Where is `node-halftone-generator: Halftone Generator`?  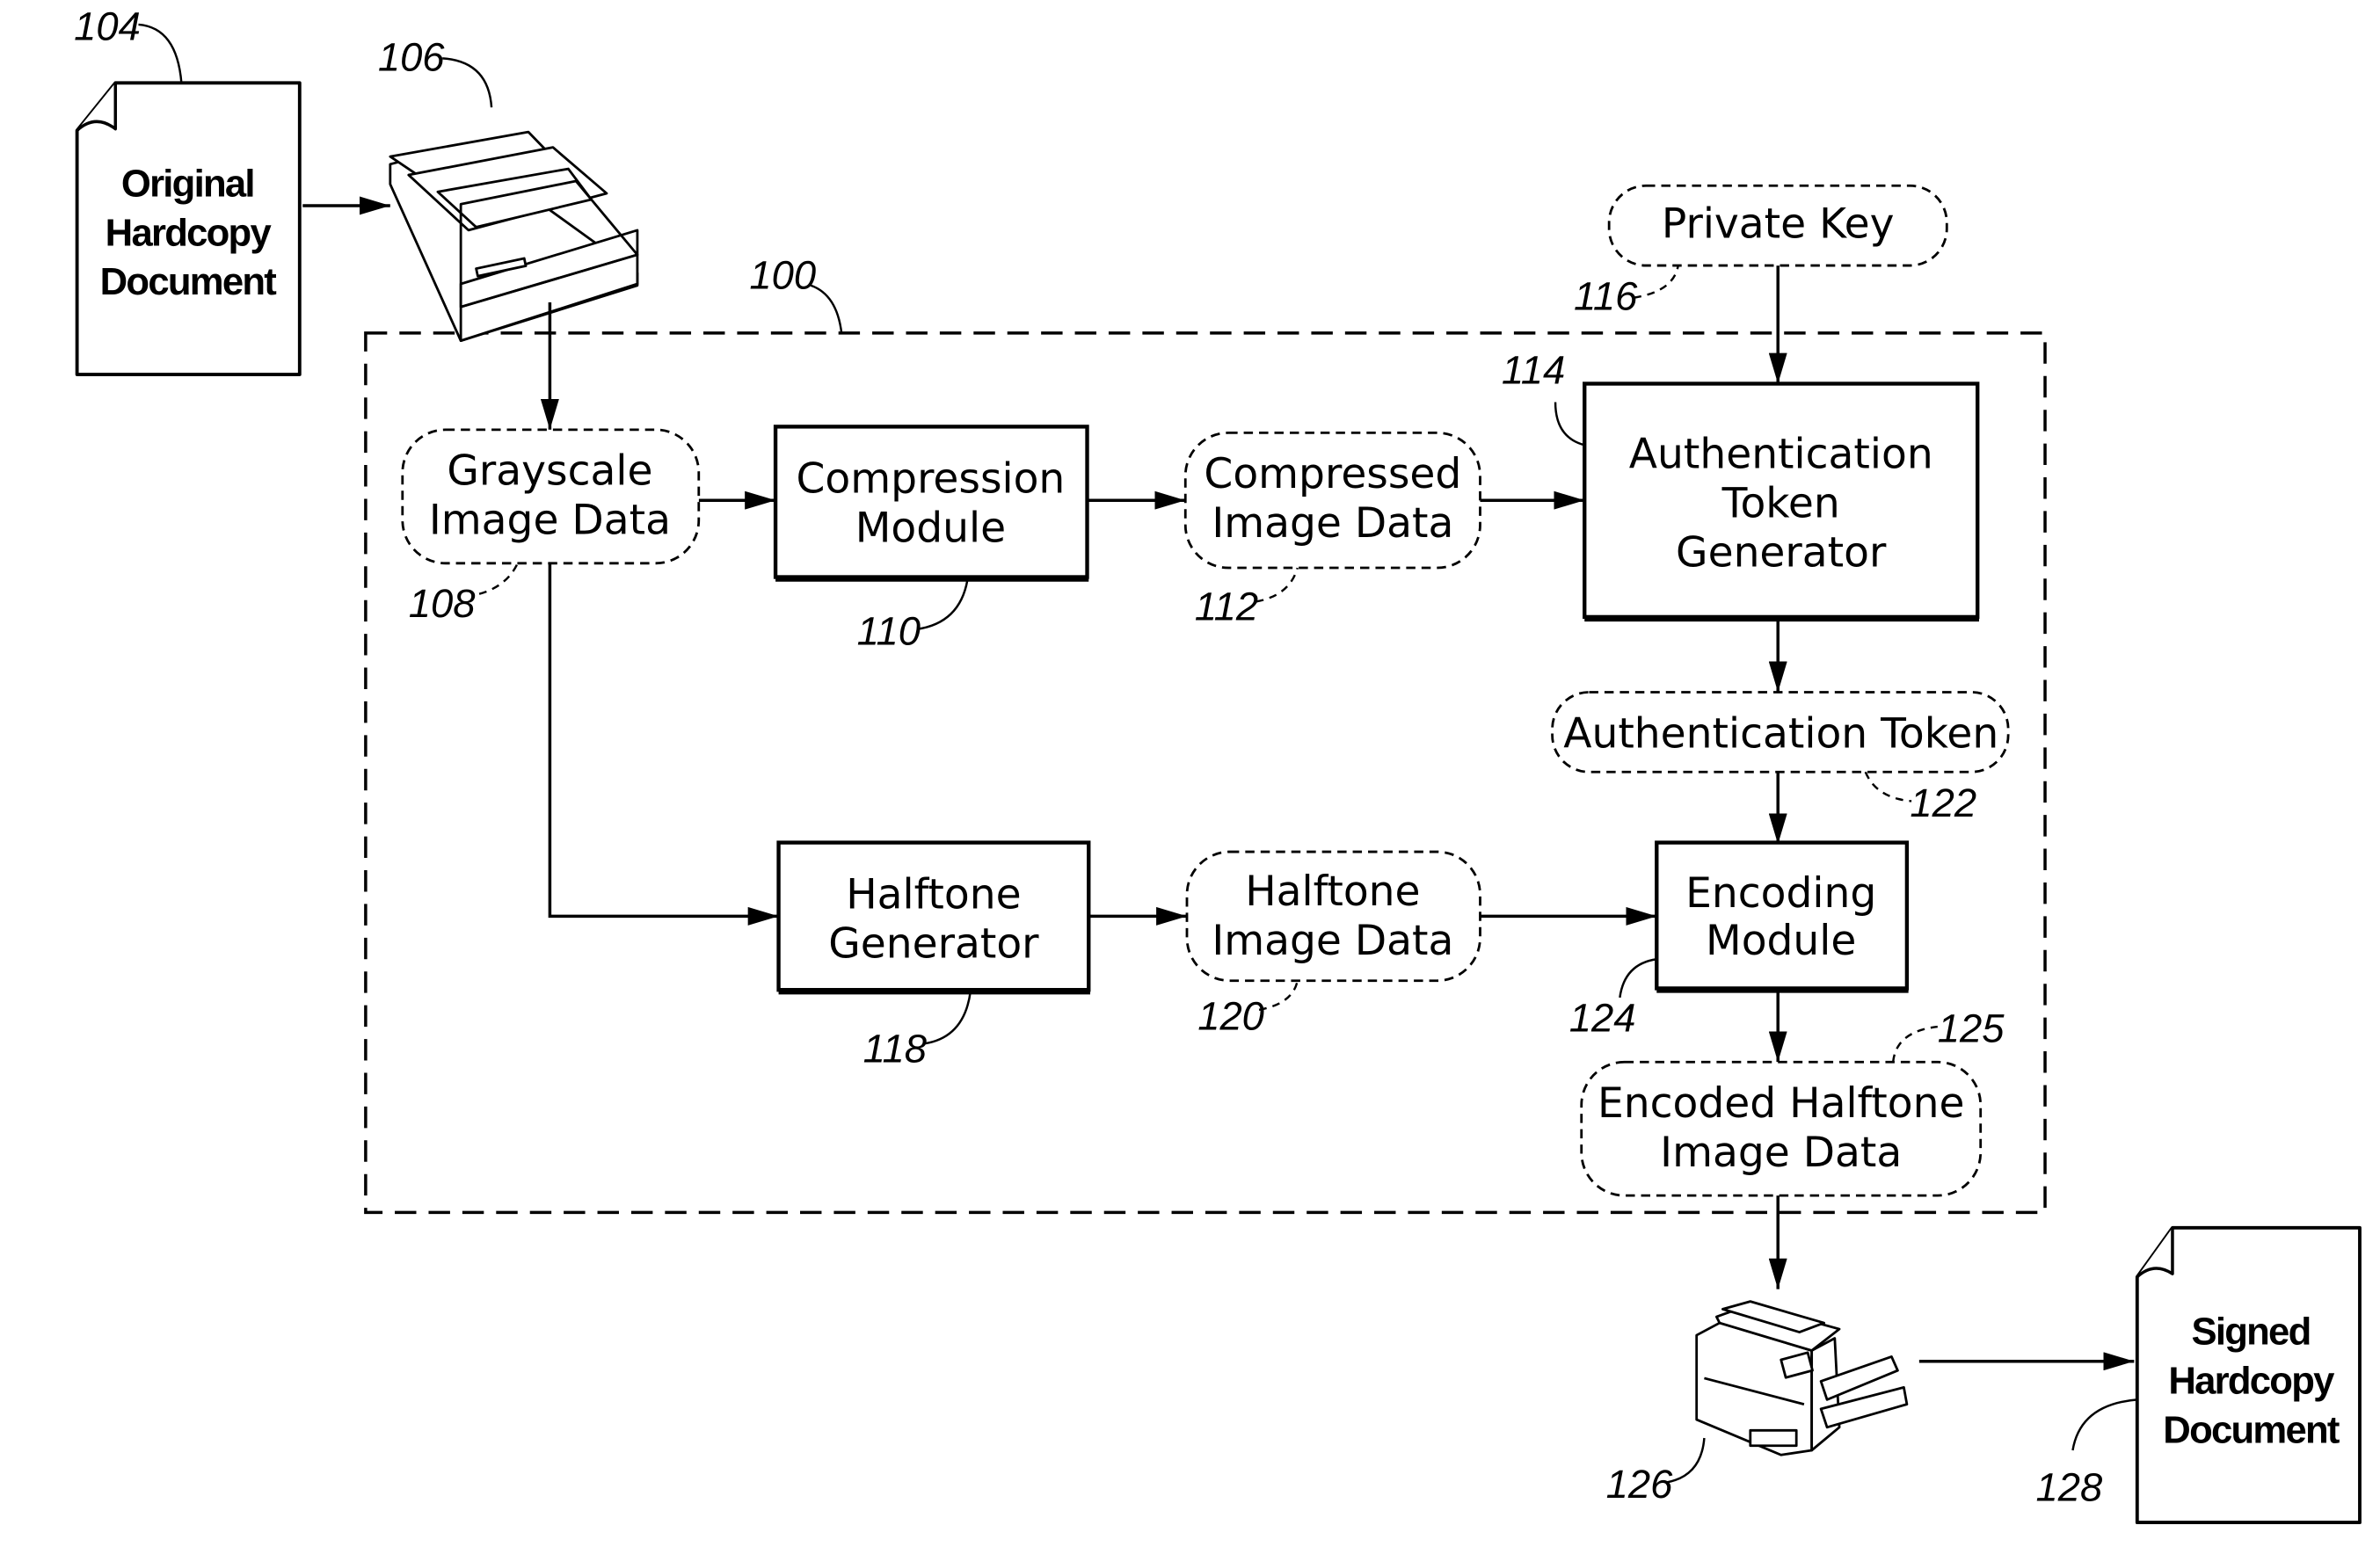
node-halftone-generator: Halftone Generator is located at coordinates (933, 917).